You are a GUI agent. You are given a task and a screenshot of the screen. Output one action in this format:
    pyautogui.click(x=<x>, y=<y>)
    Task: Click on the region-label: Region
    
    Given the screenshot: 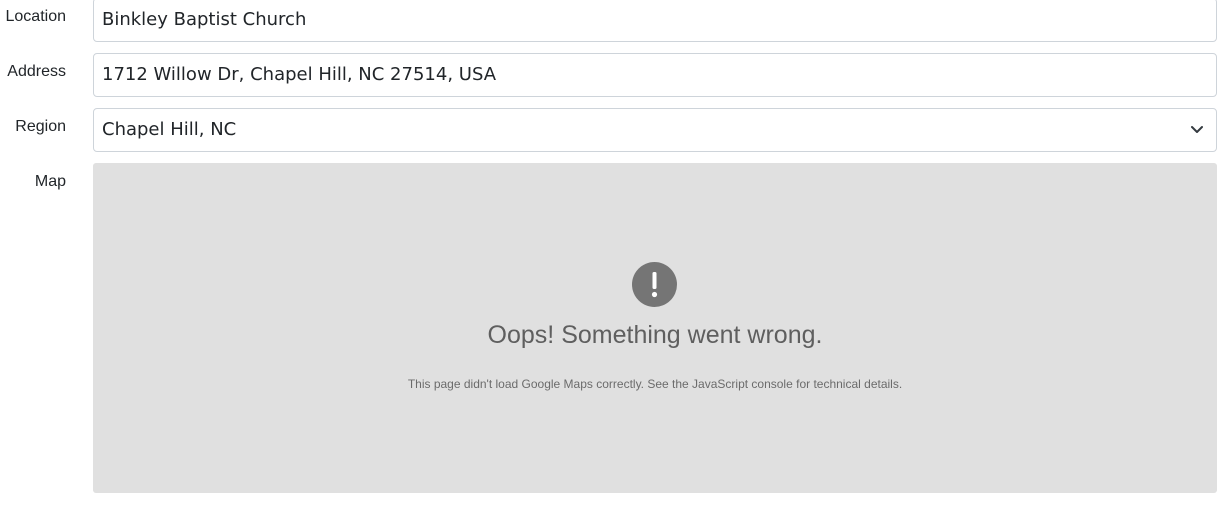 What is the action you would take?
    pyautogui.click(x=40, y=126)
    